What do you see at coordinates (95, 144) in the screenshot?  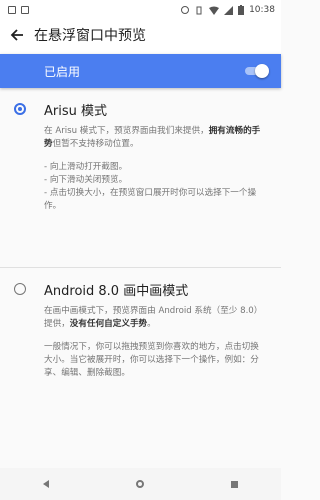 I see `desc-tail: 但暂不支持移动位置。` at bounding box center [95, 144].